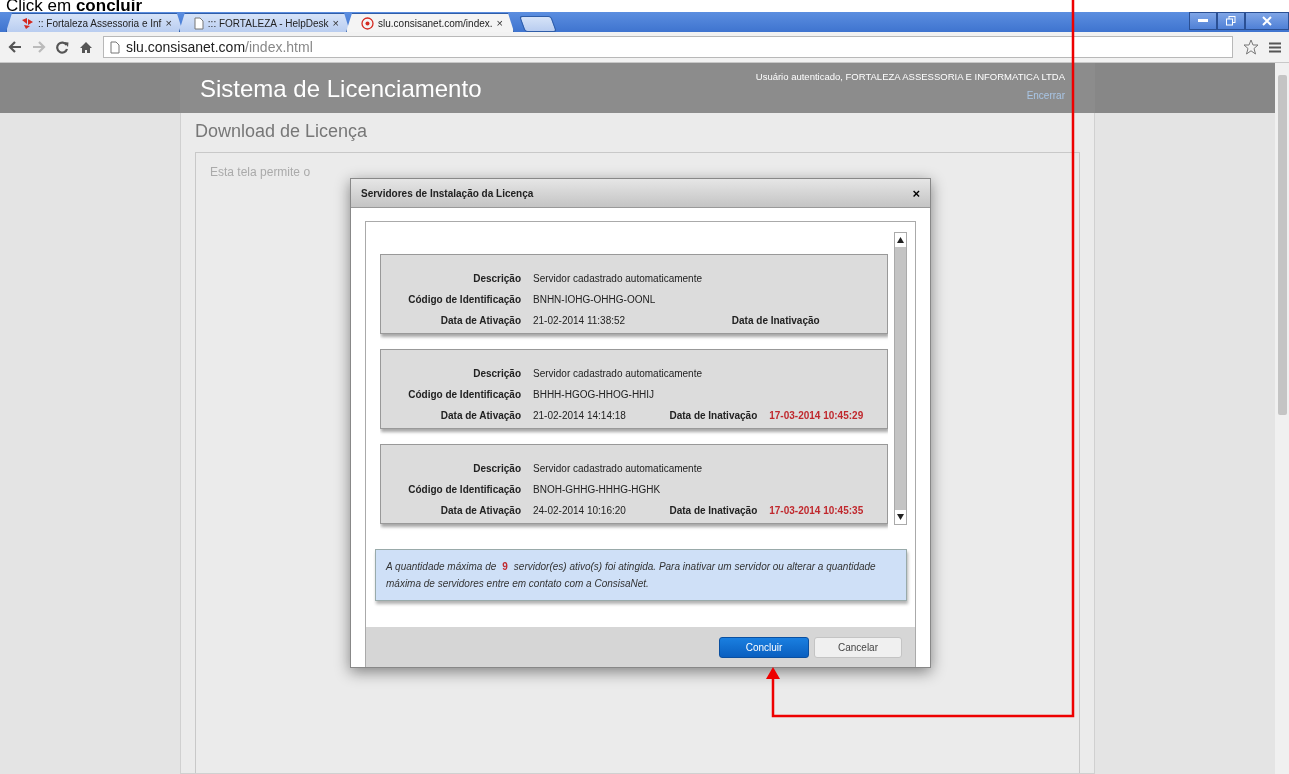  I want to click on field-value: 17-03-2014 10:45:35, so click(817, 510).